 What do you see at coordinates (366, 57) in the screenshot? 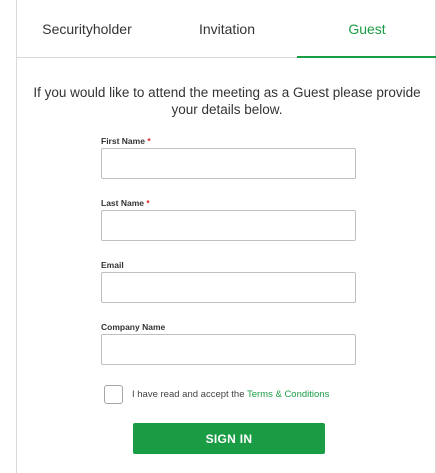
I see `active-tab-indicator` at bounding box center [366, 57].